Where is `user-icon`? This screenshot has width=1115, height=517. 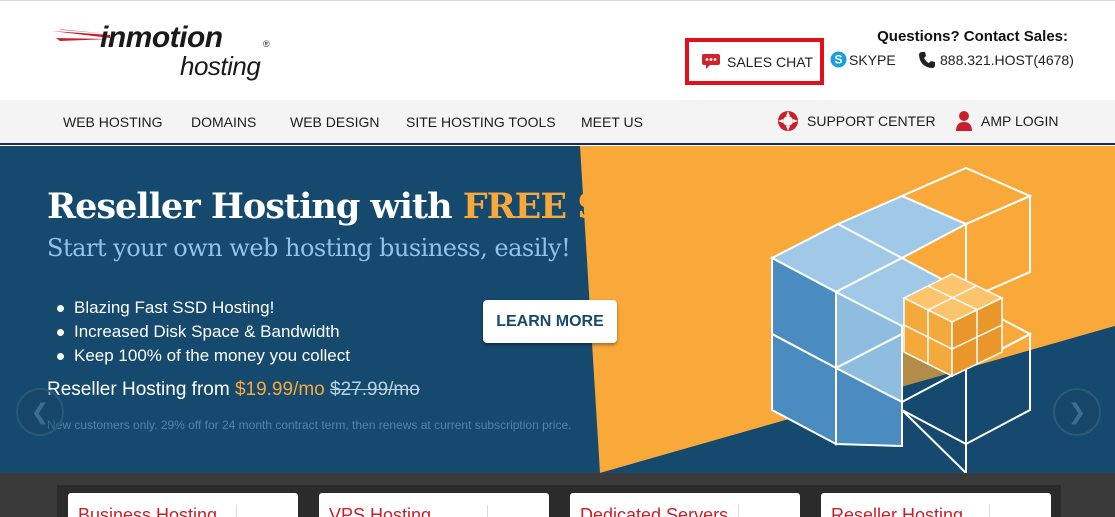
user-icon is located at coordinates (964, 121).